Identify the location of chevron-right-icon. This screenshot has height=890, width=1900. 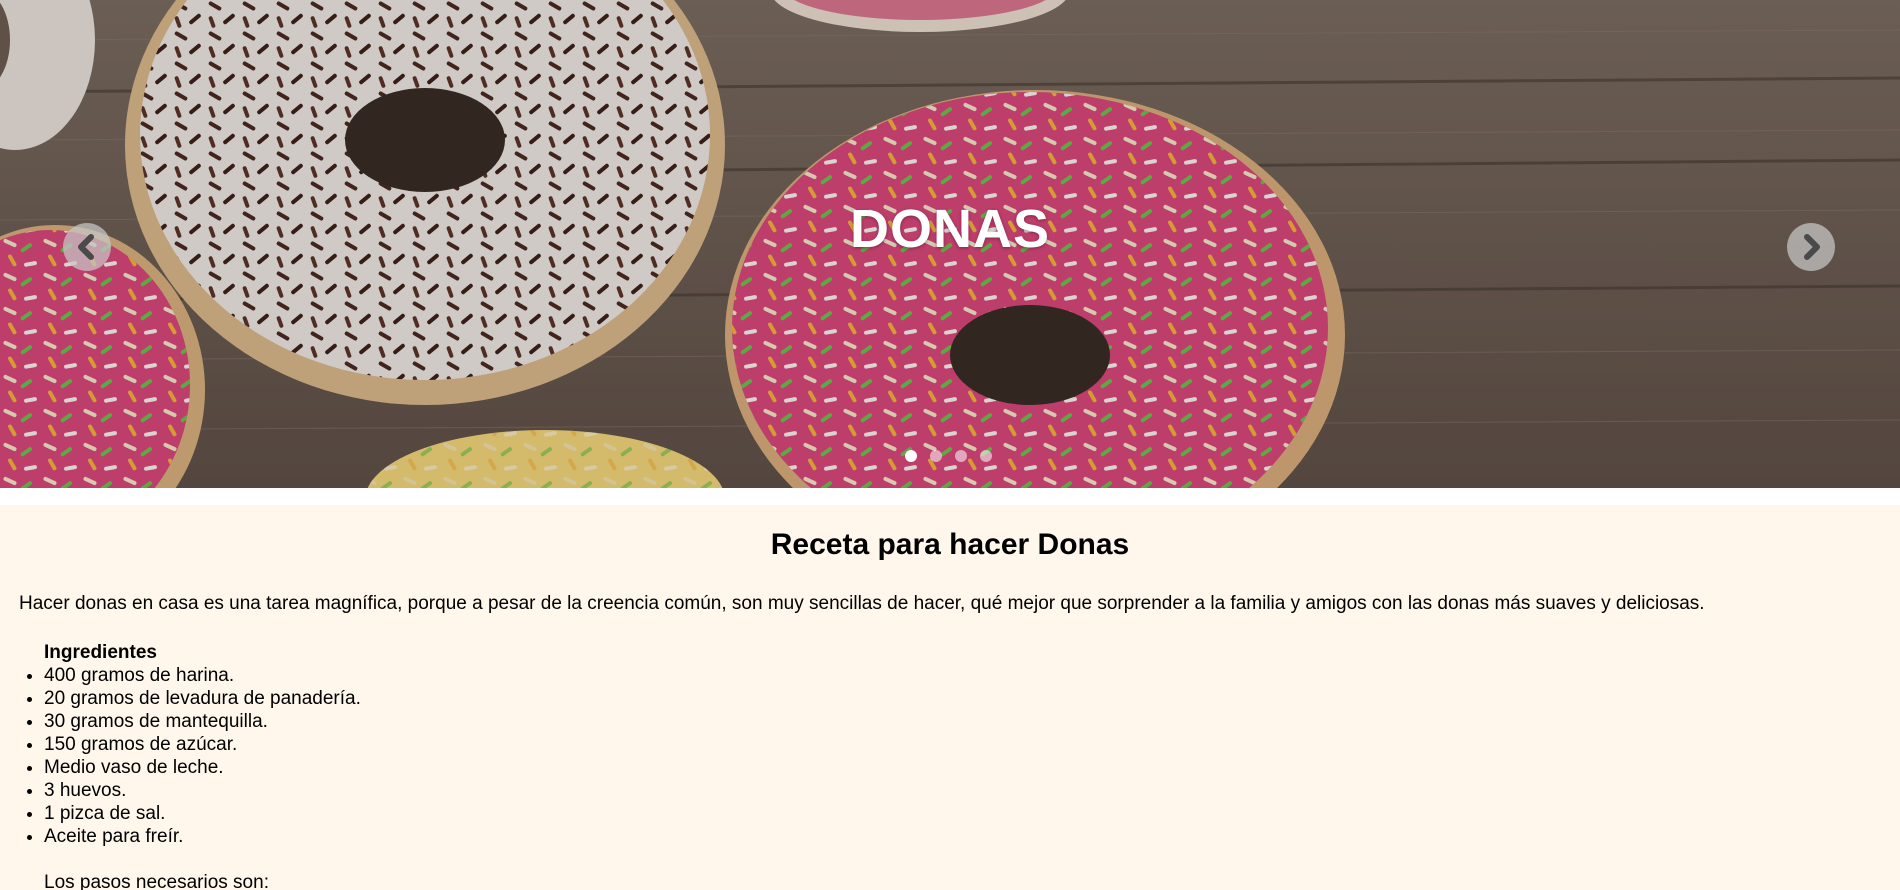
(1812, 247).